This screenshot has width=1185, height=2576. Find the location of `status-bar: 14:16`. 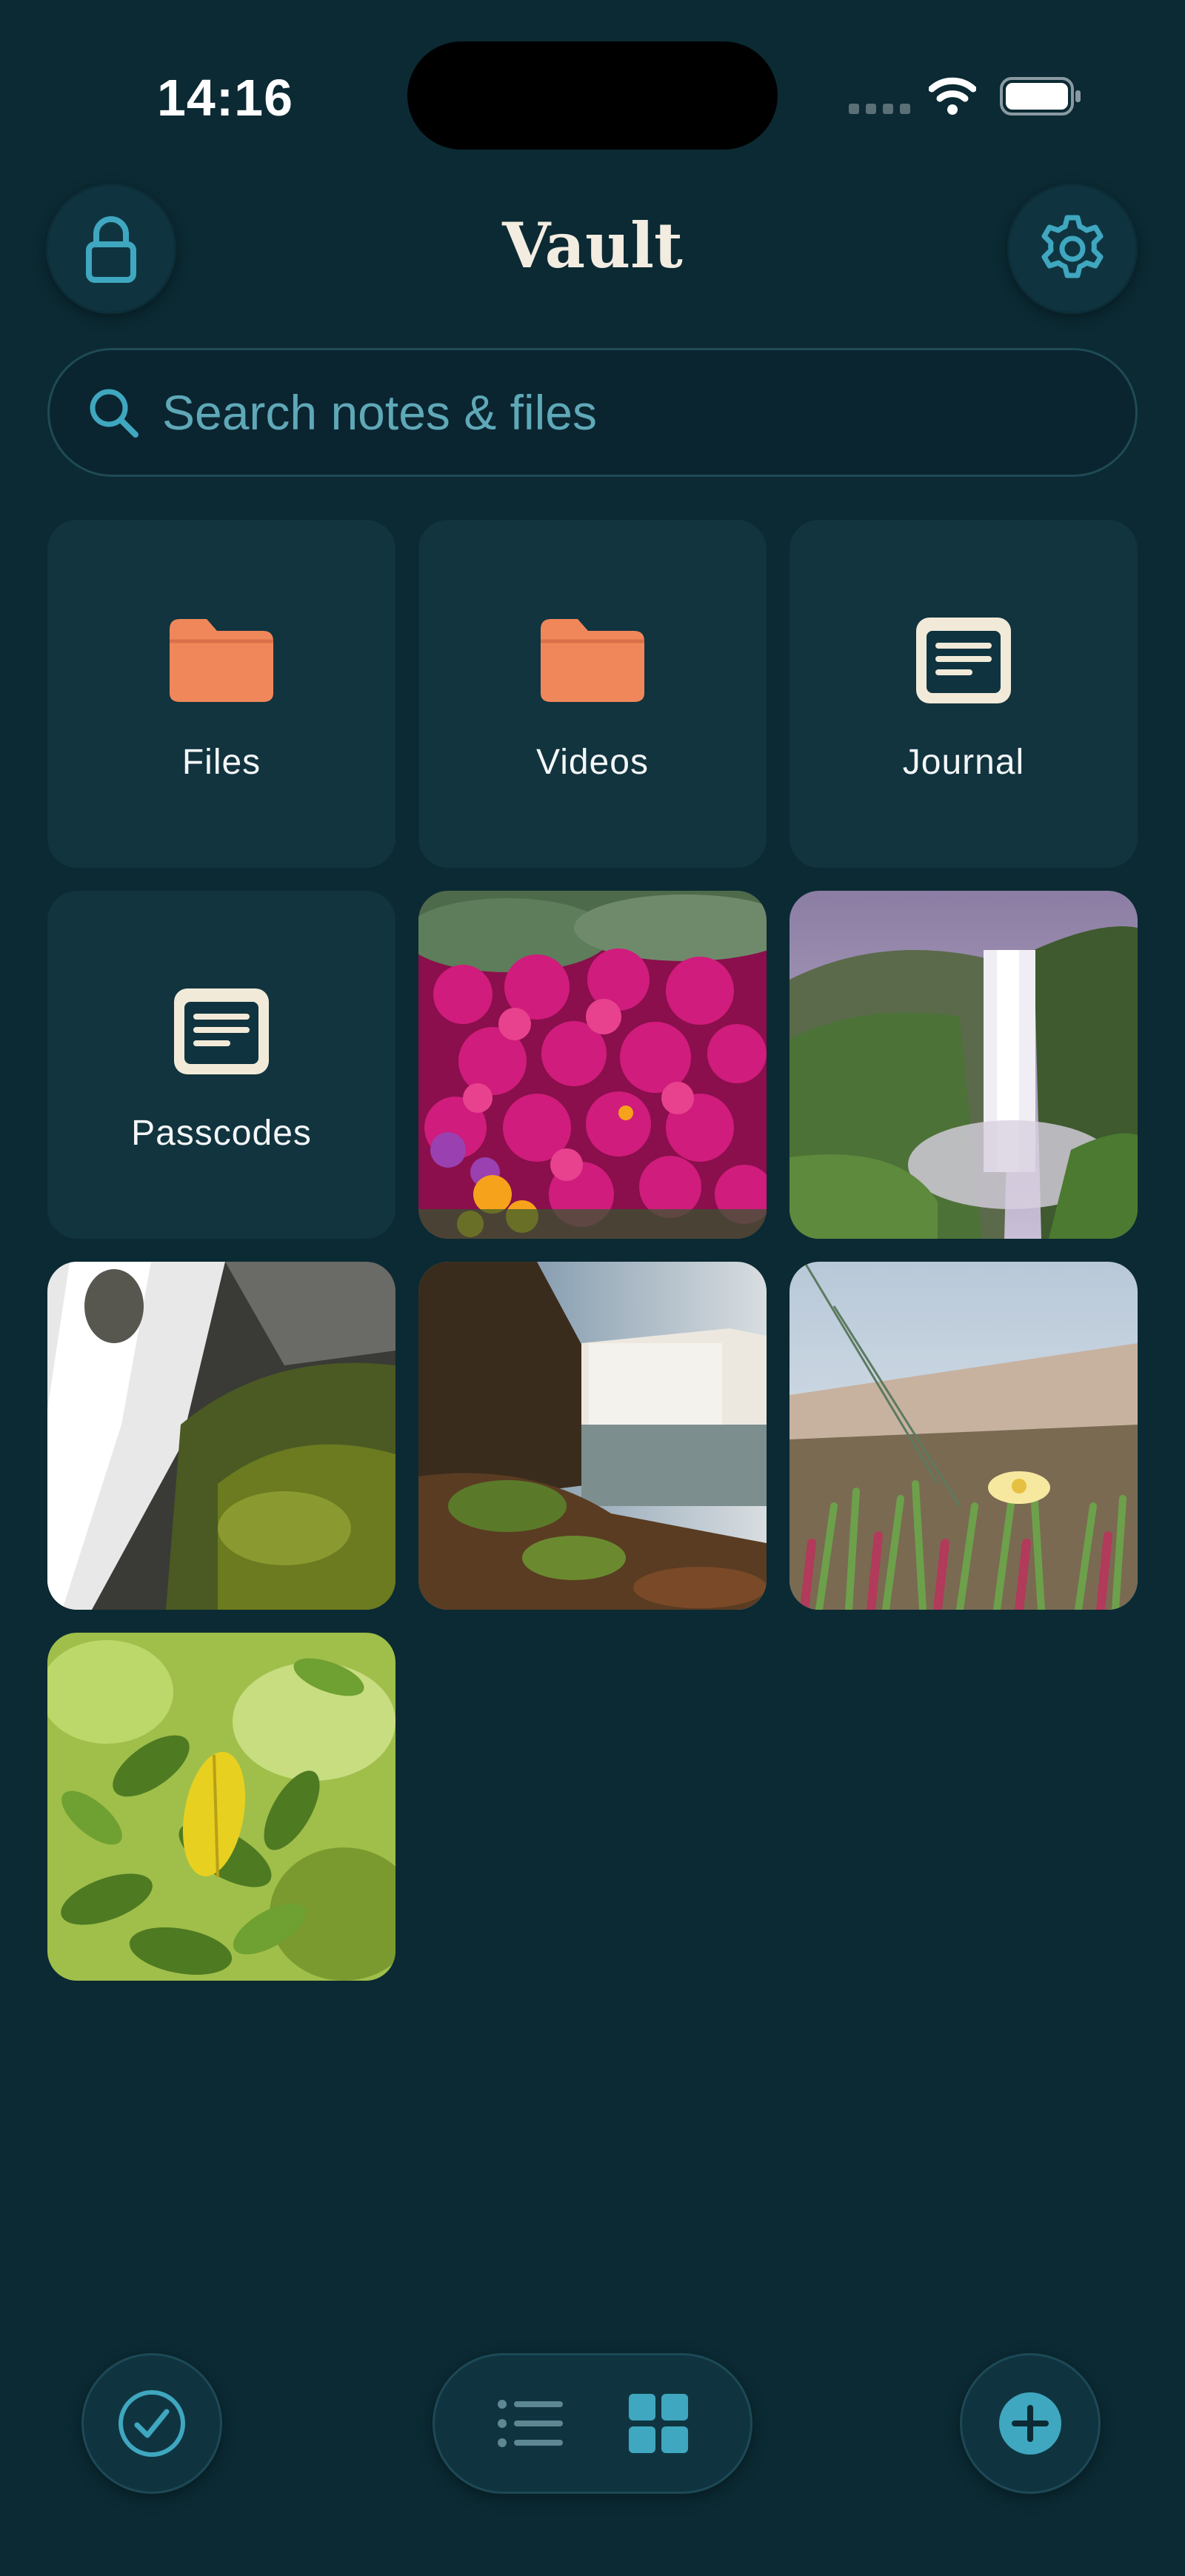

status-bar: 14:16 is located at coordinates (592, 85).